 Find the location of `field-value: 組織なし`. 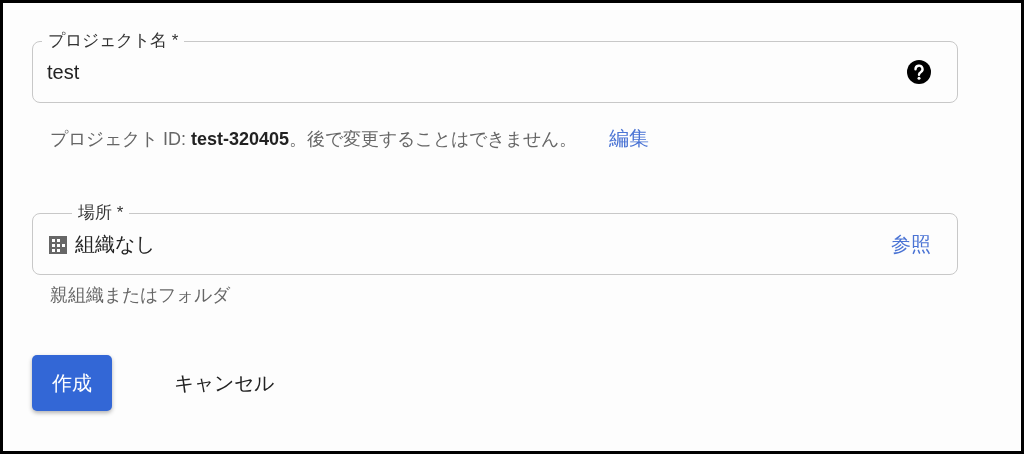

field-value: 組織なし is located at coordinates (115, 244).